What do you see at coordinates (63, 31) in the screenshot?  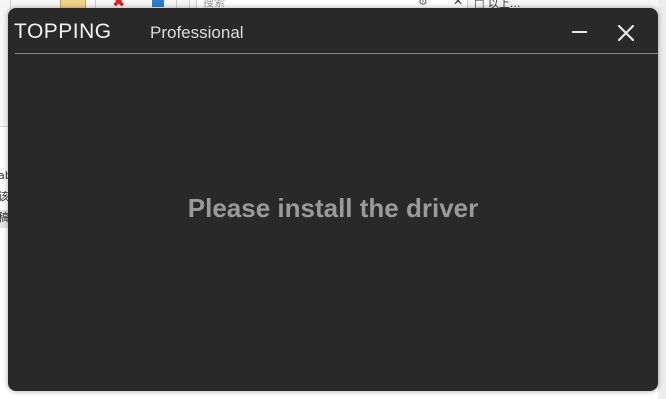 I see `brand-logo: TOPPING` at bounding box center [63, 31].